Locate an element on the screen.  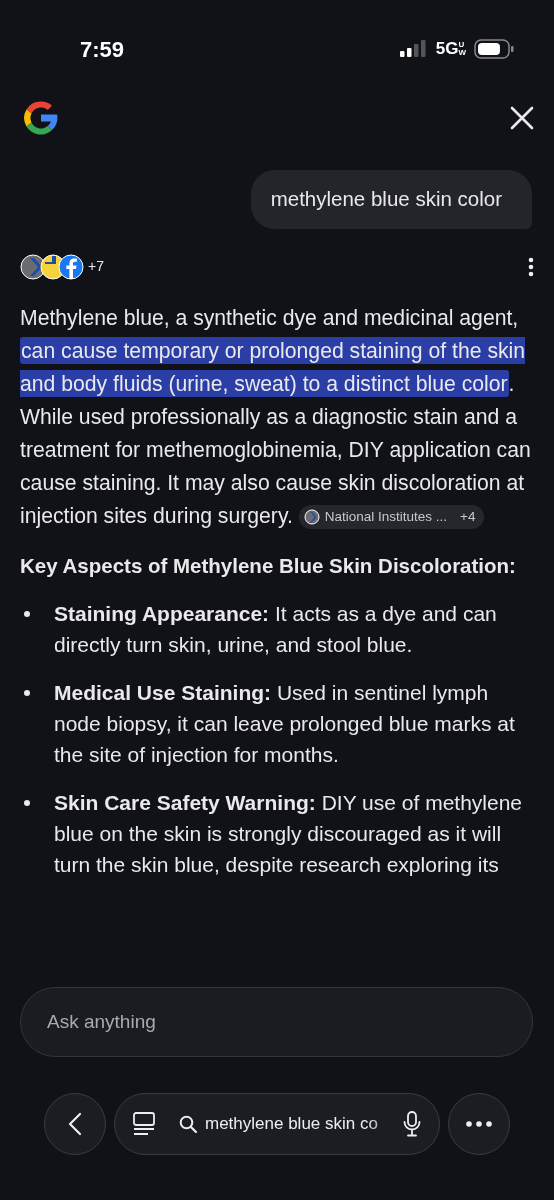
overflow-menu-icon is located at coordinates (531, 266).